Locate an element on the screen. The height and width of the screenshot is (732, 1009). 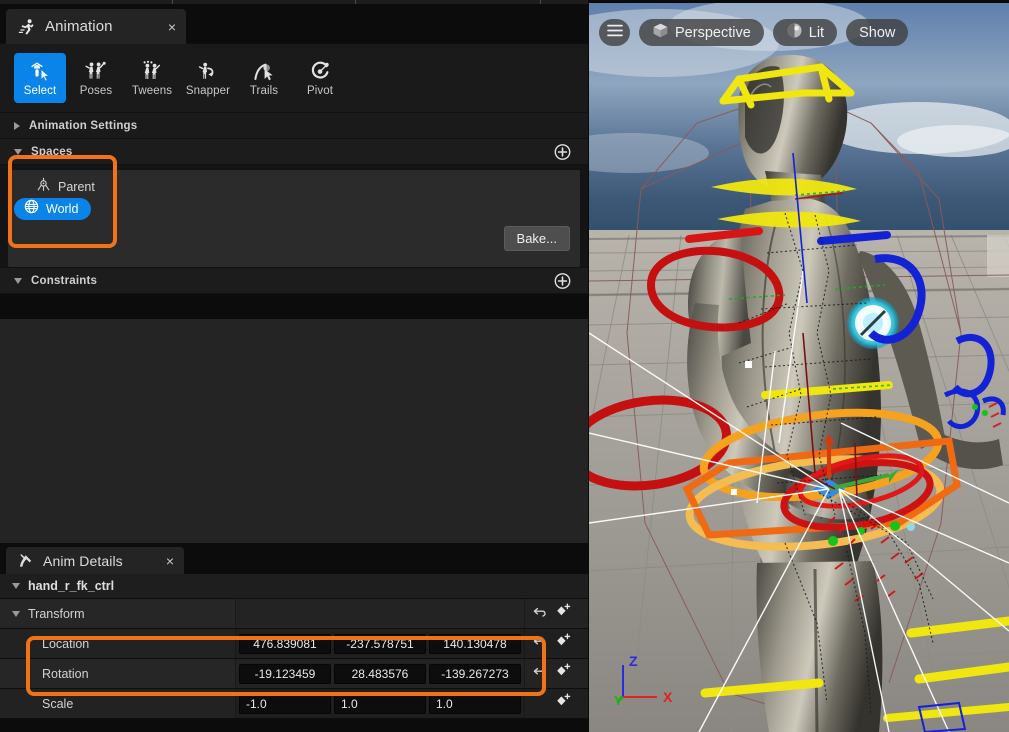
viewport-camera-button: Perspective is located at coordinates (701, 32).